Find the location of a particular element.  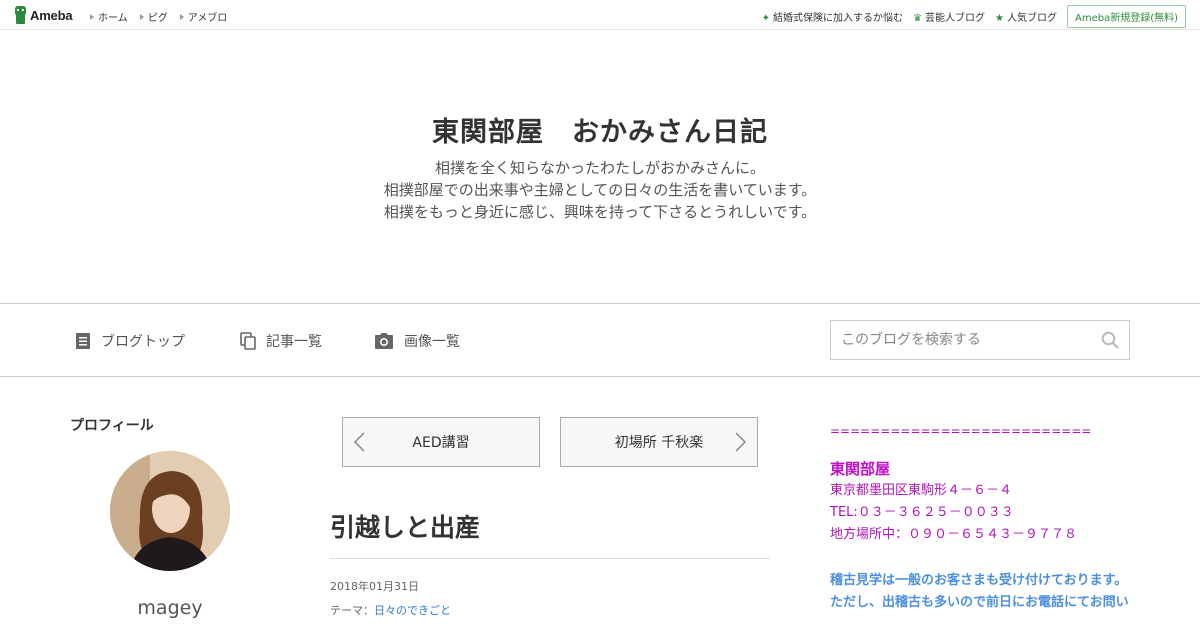

ameba-logo-icon is located at coordinates (20, 15).